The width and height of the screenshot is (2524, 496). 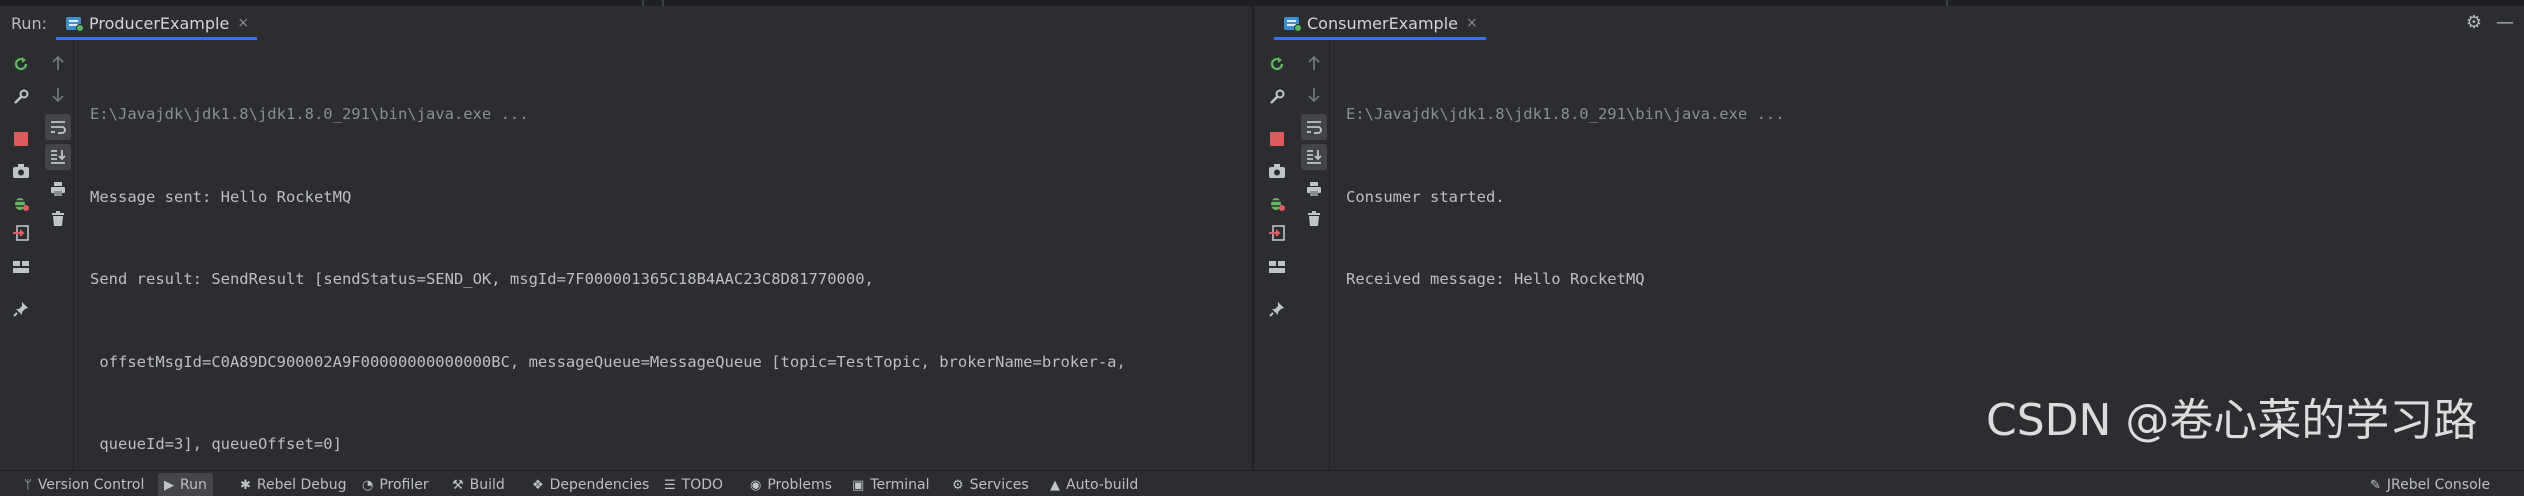 I want to click on problems-icon: ◉, so click(x=756, y=485).